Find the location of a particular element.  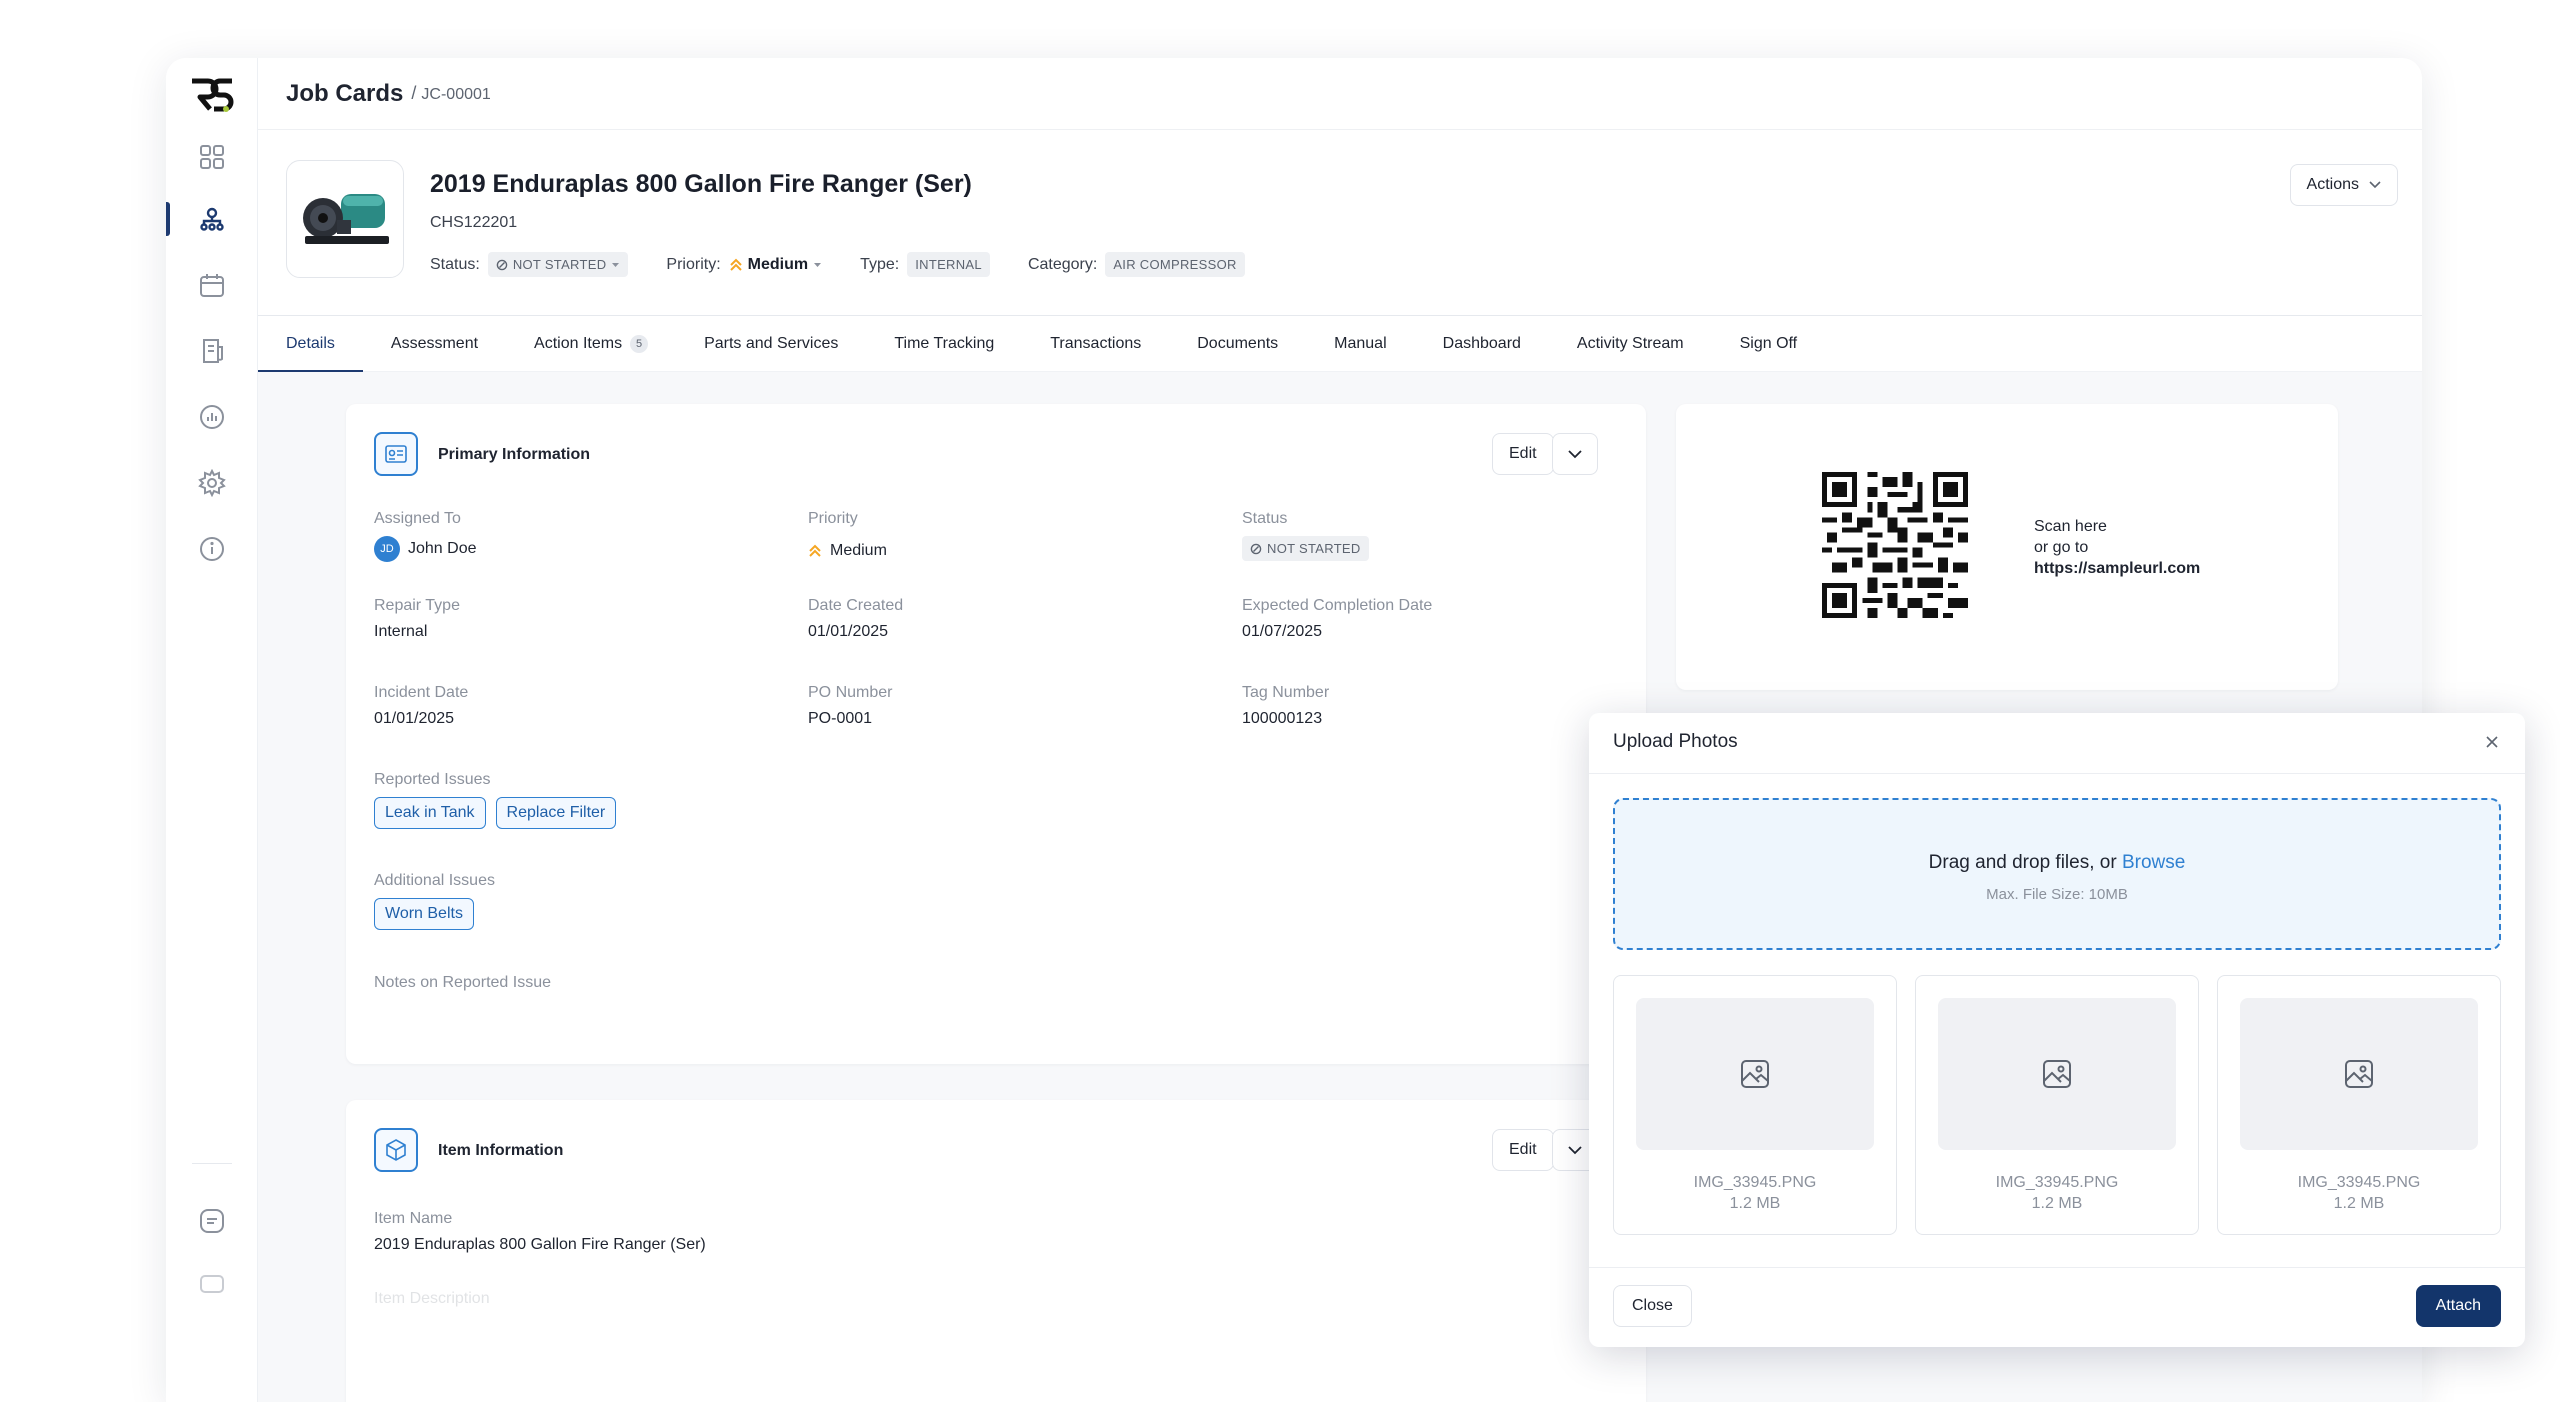

field-label: Reported Issues is located at coordinates (432, 779).